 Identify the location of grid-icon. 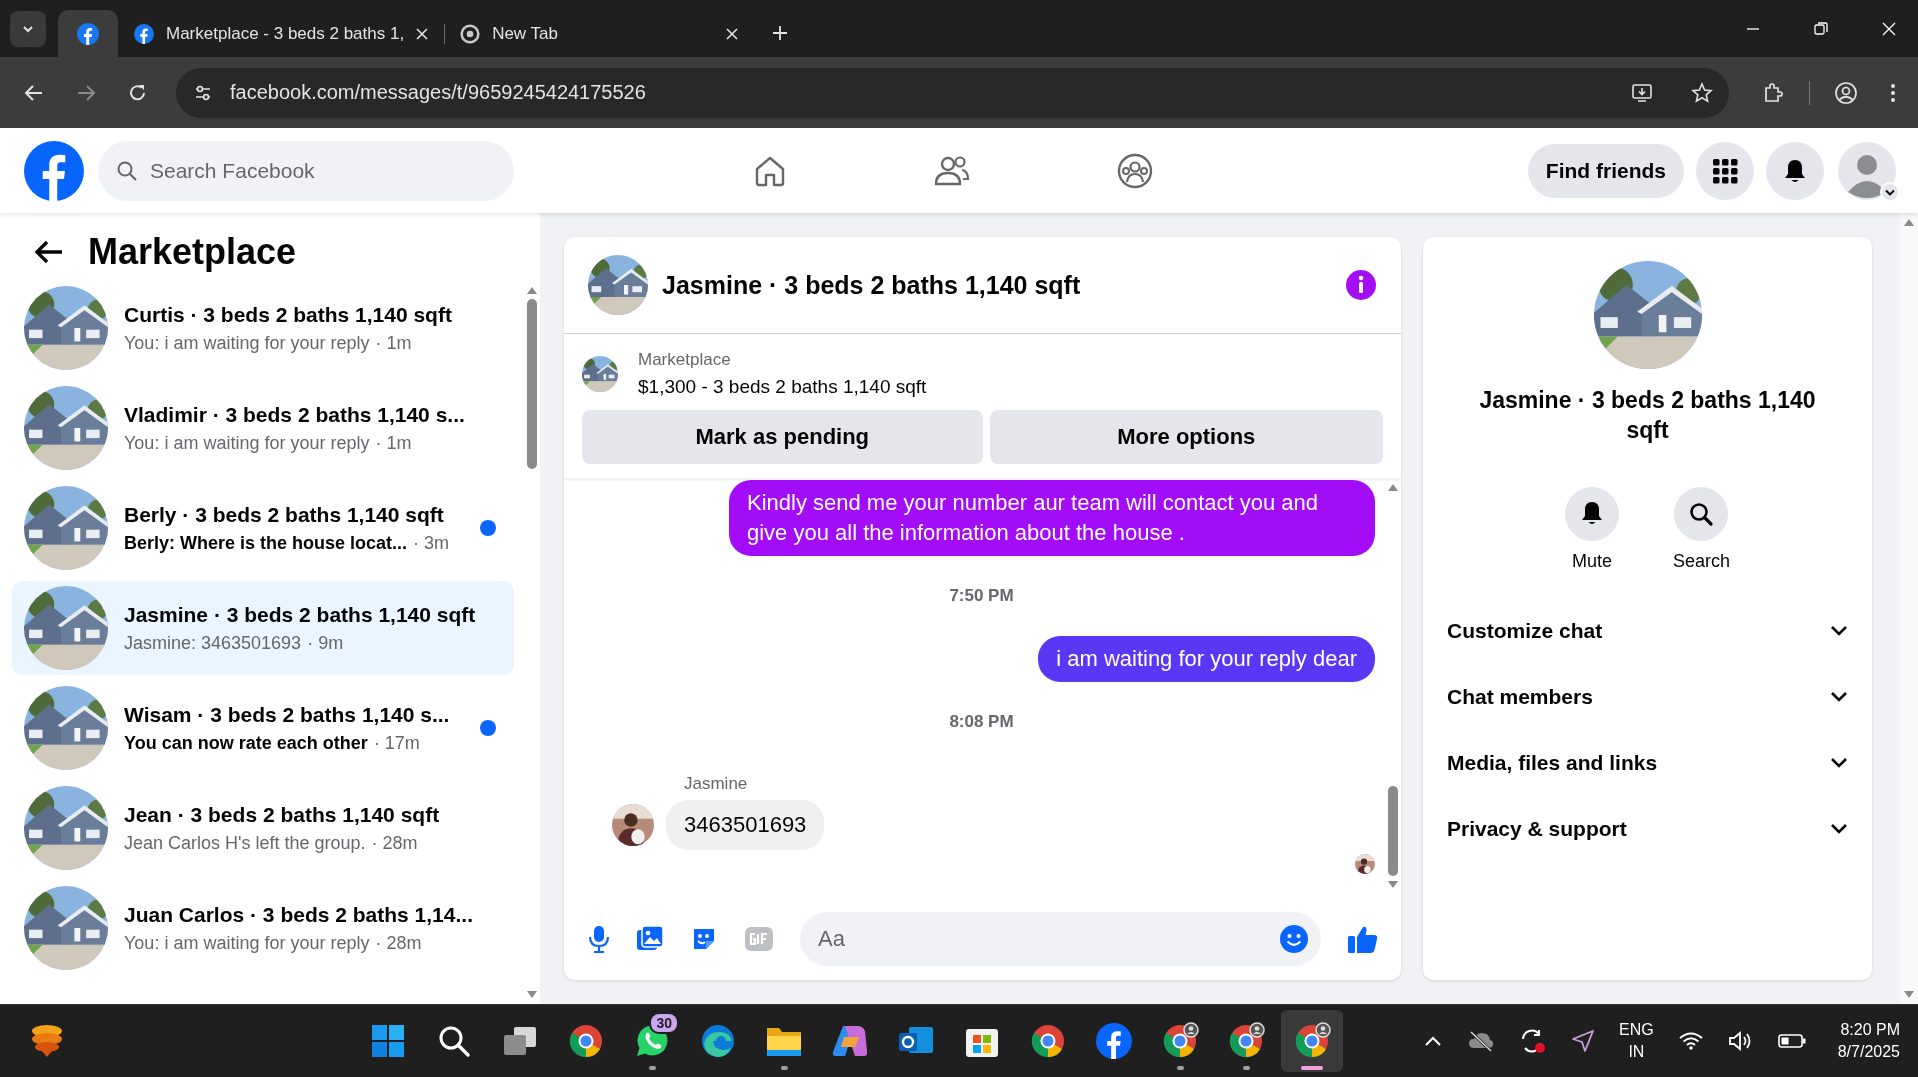
(1725, 170).